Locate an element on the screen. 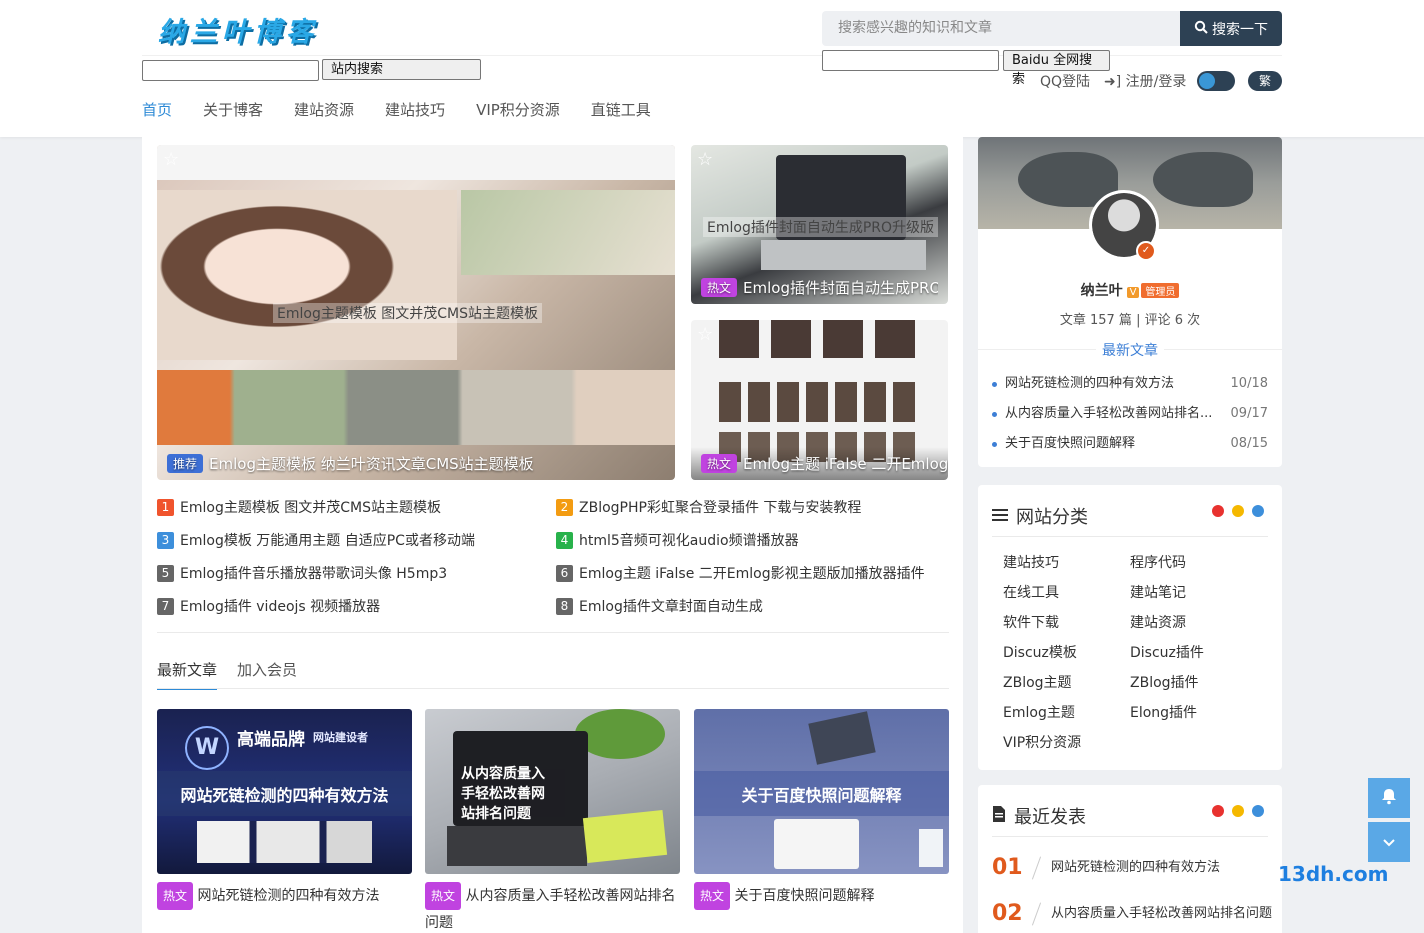 The width and height of the screenshot is (1424, 933). search-input: 搜索感兴趣的知识和文章 is located at coordinates (1001, 28).